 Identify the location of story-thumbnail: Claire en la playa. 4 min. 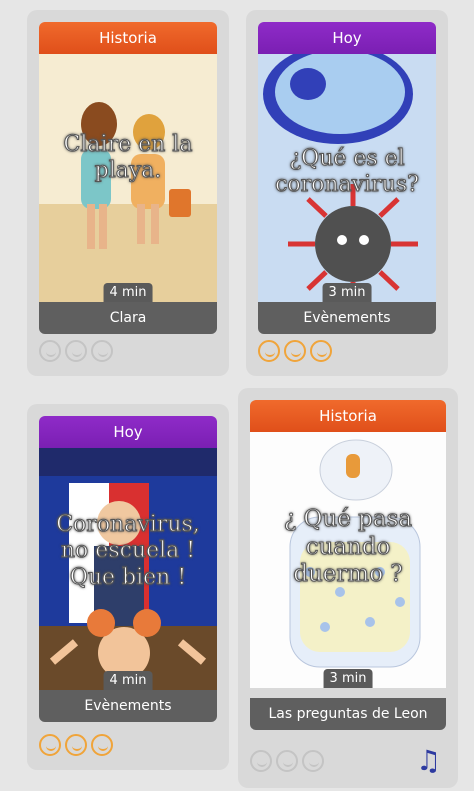
(128, 178).